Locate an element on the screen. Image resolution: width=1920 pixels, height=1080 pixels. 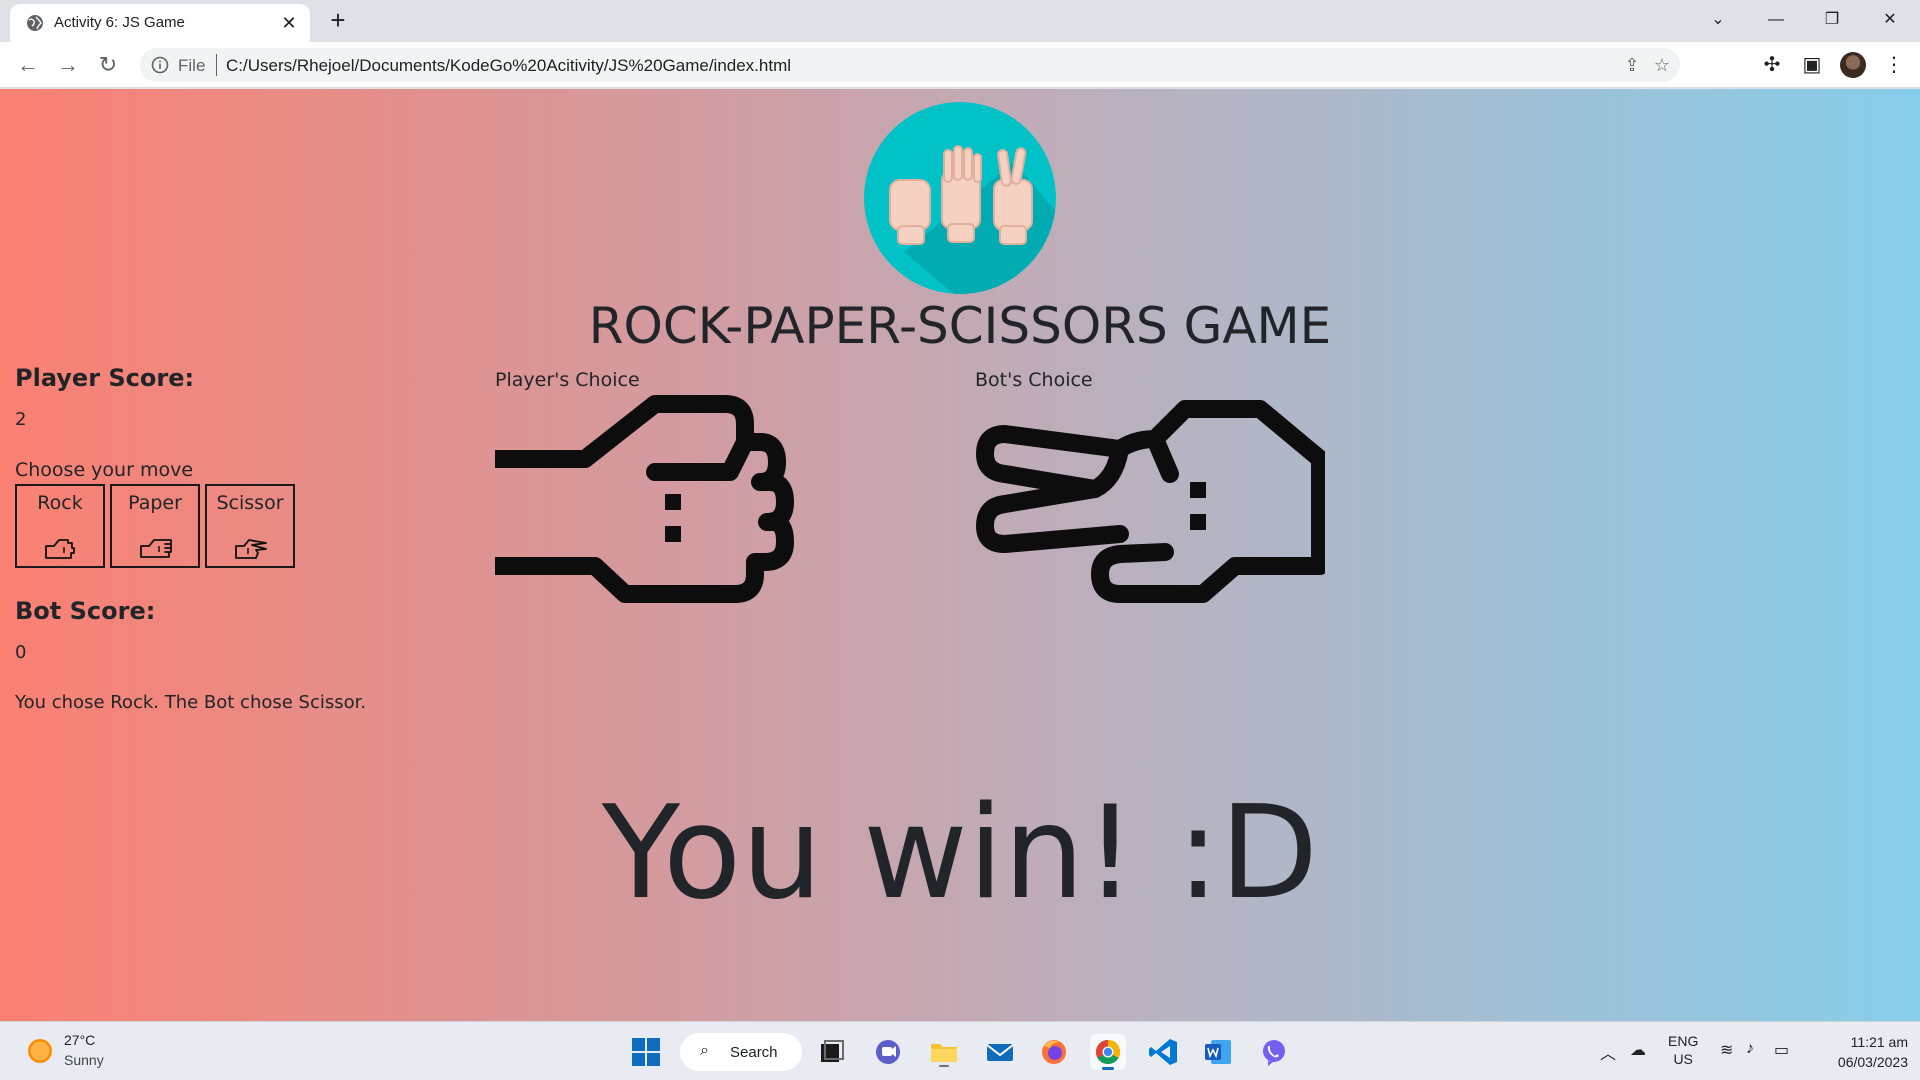
bot-choice-scissor-icon is located at coordinates (1150, 501).